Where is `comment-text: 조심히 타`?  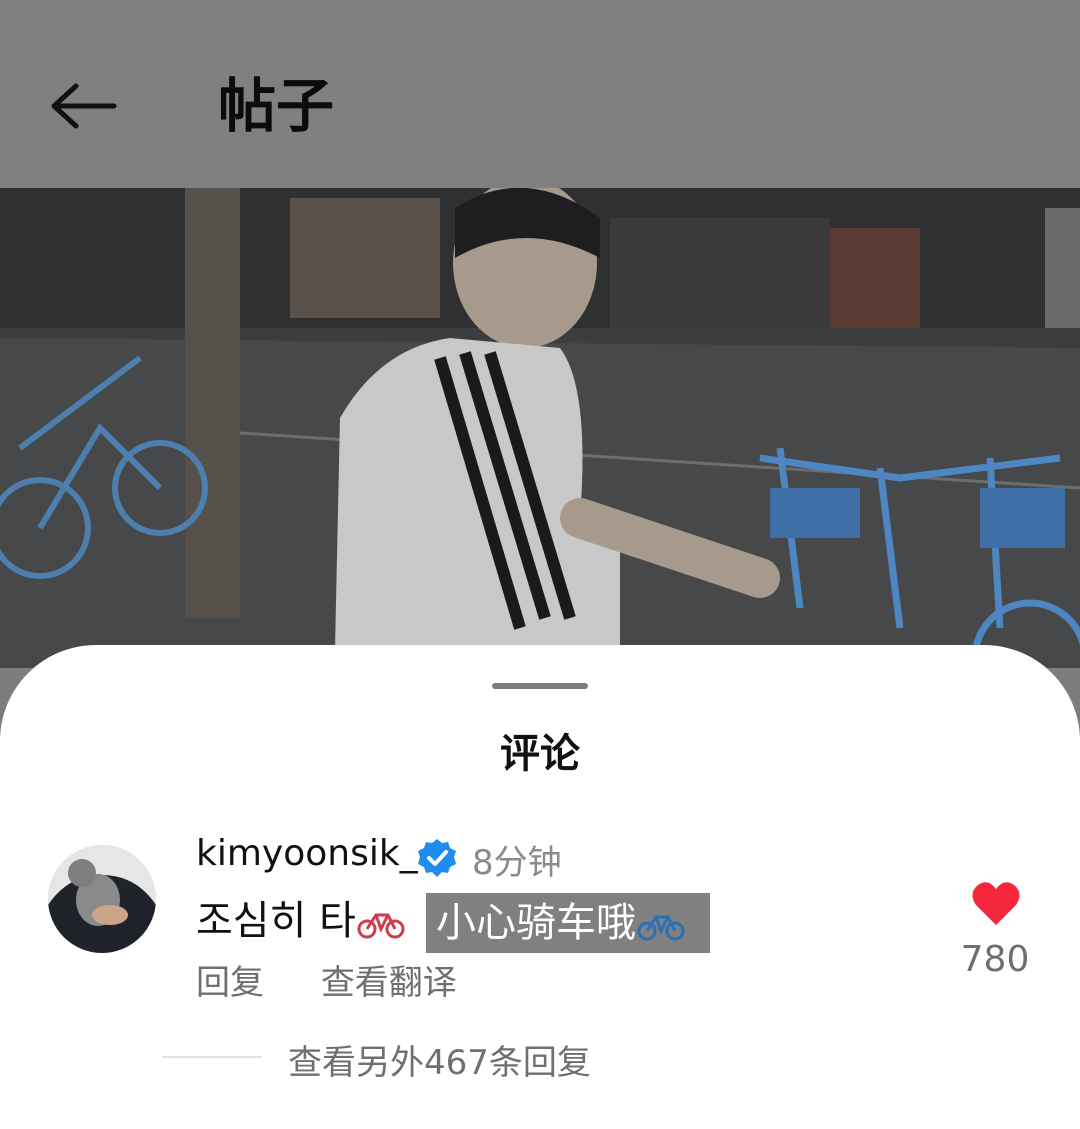 comment-text: 조심히 타 is located at coordinates (301, 921).